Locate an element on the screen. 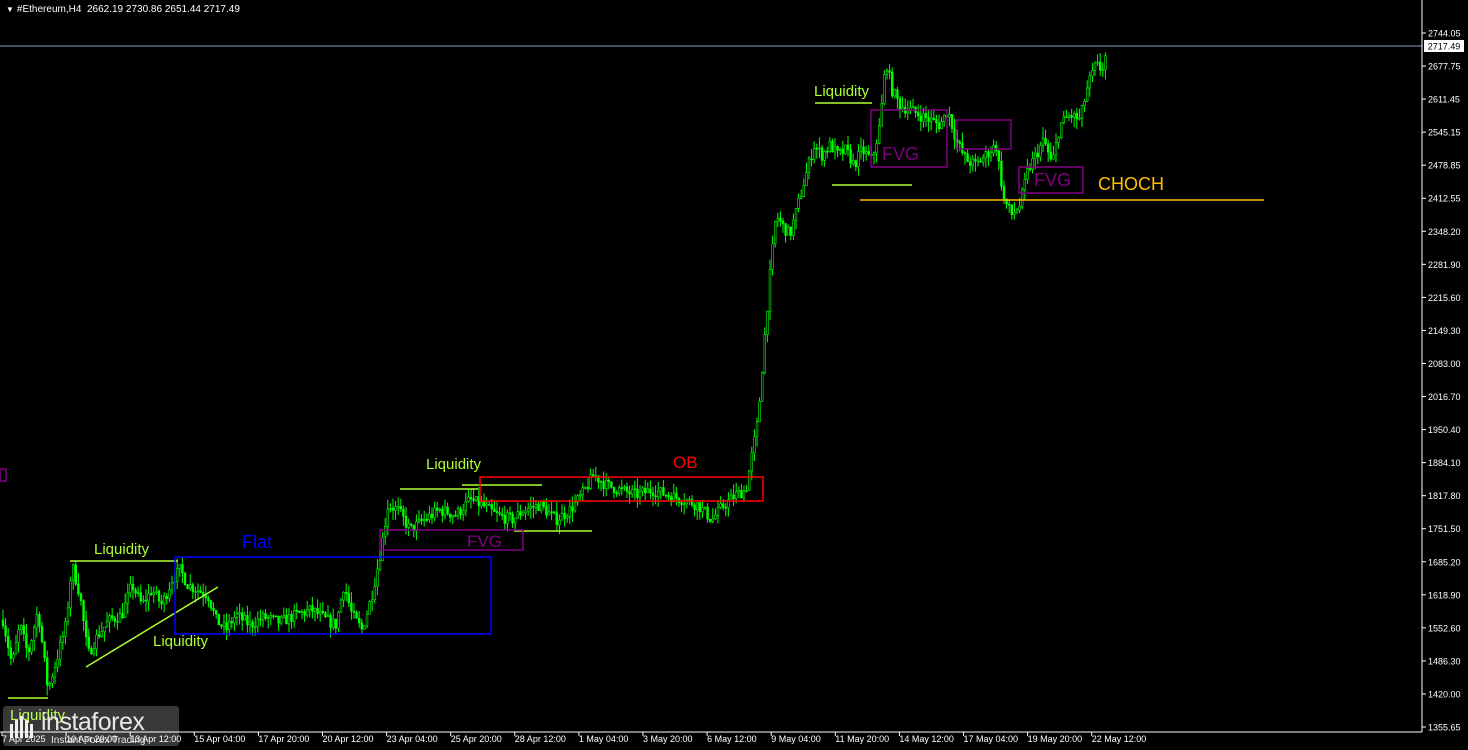 Image resolution: width=1468 pixels, height=750 pixels. x-tick-label: 15 Apr 04:00 is located at coordinates (219, 739).